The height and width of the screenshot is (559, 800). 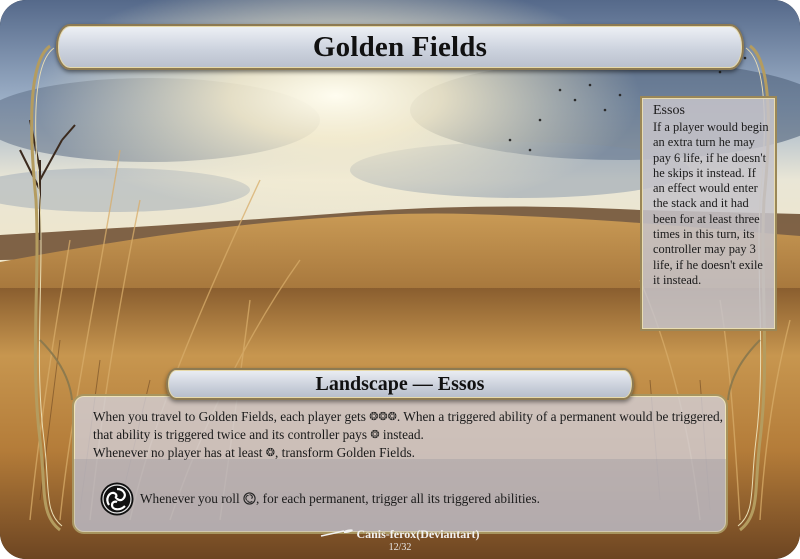 I want to click on artist-name: Canis-ferox(Deviantart), so click(x=418, y=534).